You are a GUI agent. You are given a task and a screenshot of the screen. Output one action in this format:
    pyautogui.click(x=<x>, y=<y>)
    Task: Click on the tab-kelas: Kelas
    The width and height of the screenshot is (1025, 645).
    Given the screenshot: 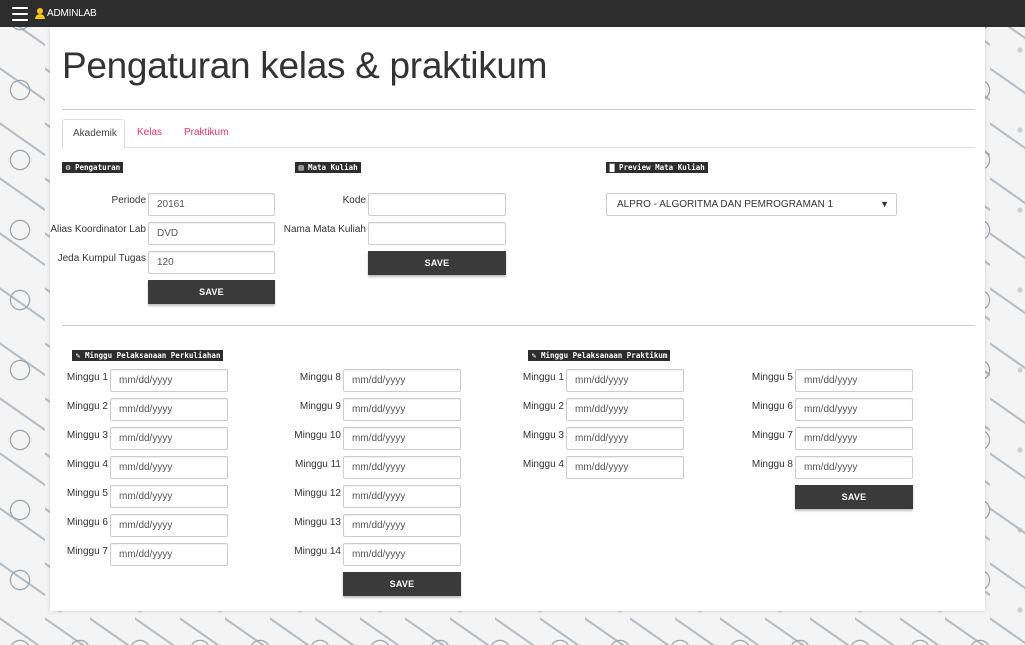 What is the action you would take?
    pyautogui.click(x=149, y=133)
    